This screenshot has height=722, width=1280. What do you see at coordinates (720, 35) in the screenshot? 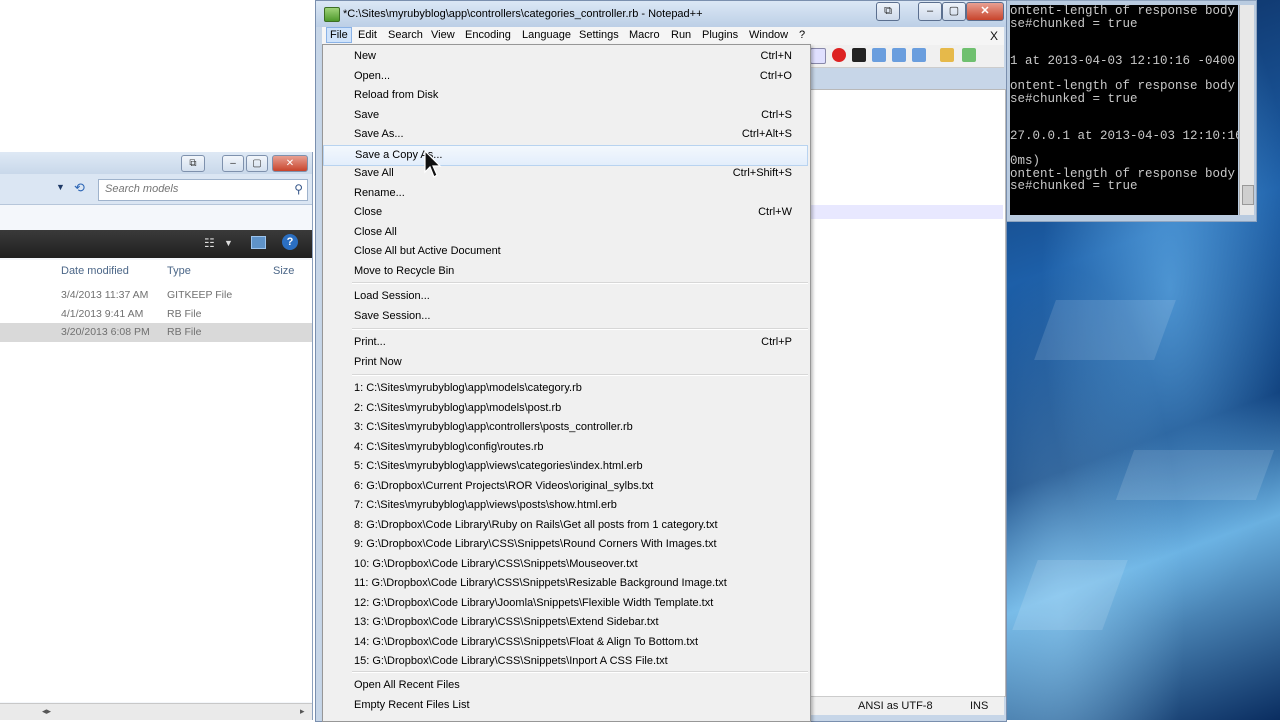
I see `menu-plugins: Plugins` at bounding box center [720, 35].